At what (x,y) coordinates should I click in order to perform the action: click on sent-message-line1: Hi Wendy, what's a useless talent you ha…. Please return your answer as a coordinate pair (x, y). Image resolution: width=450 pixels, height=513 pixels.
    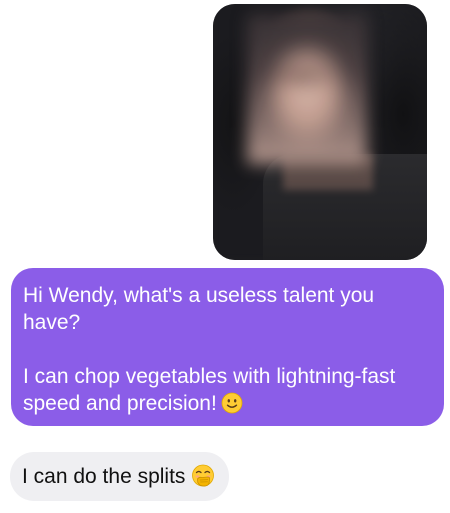
    Looking at the image, I should click on (199, 309).